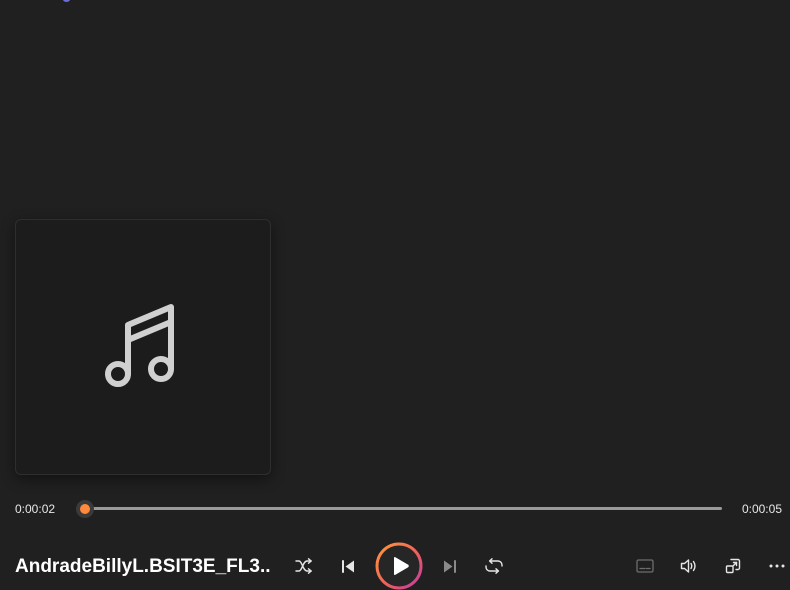 Image resolution: width=790 pixels, height=590 pixels. I want to click on seek-bar, so click(399, 509).